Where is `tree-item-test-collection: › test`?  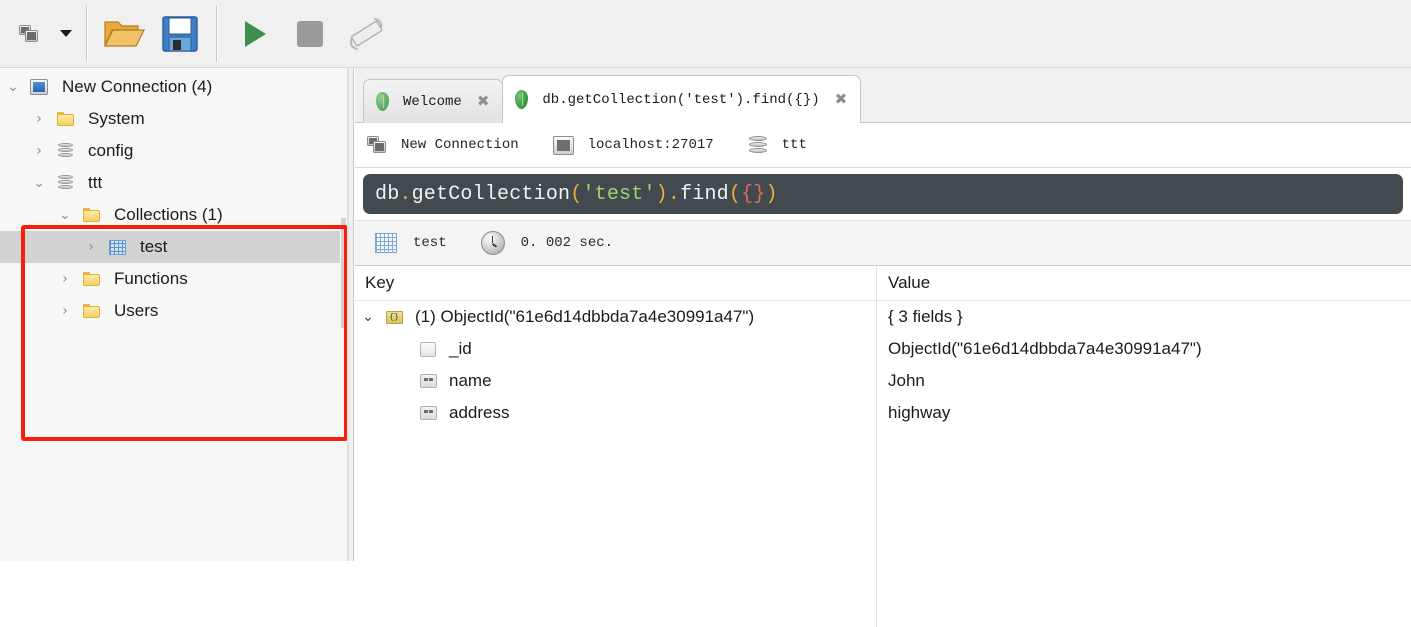
tree-item-test-collection: › test is located at coordinates (173, 247).